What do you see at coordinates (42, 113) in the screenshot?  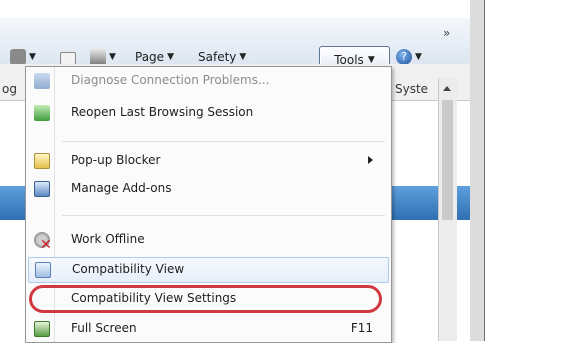 I see `reopen-session-icon` at bounding box center [42, 113].